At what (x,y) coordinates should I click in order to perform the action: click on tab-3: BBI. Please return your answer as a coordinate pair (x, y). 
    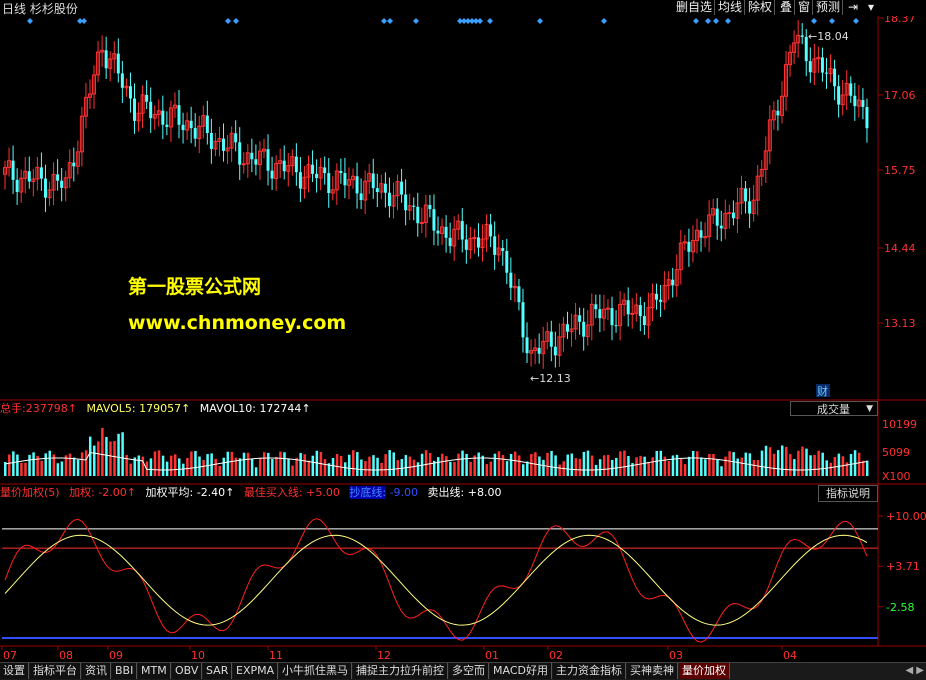
    Looking at the image, I should click on (125, 671).